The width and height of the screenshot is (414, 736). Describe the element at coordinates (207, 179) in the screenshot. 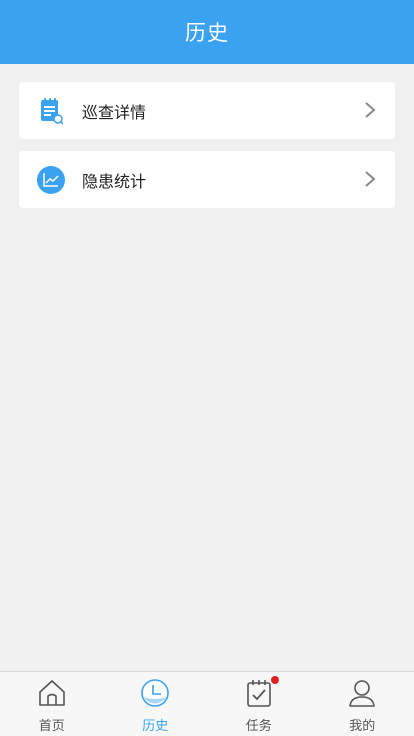

I see `menu-item-hazard-statistics: 隐患统计` at that location.